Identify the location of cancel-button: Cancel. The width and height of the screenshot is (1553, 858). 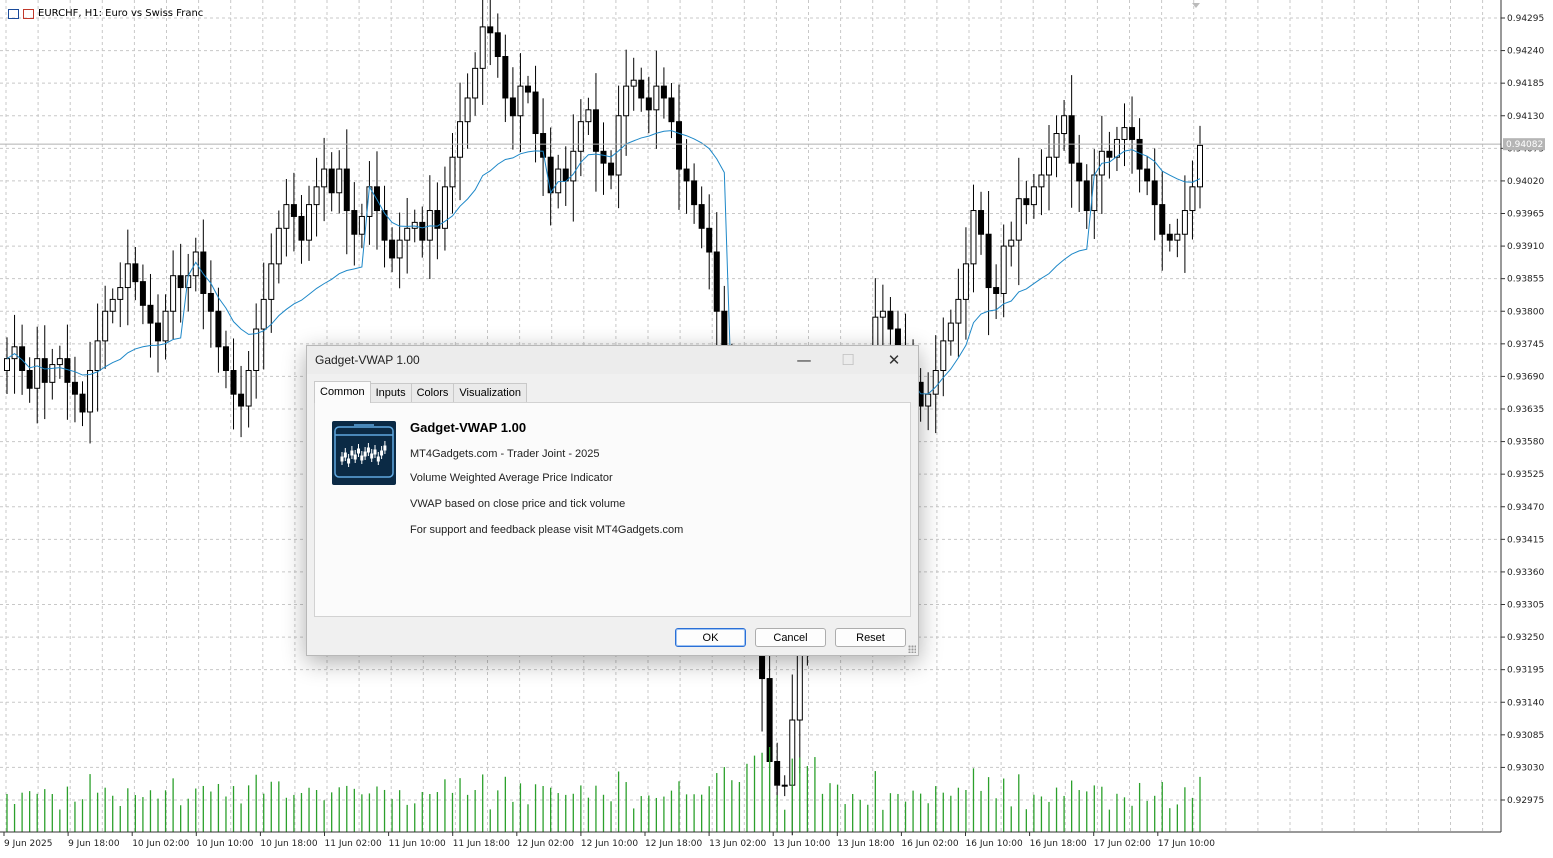
(790, 637).